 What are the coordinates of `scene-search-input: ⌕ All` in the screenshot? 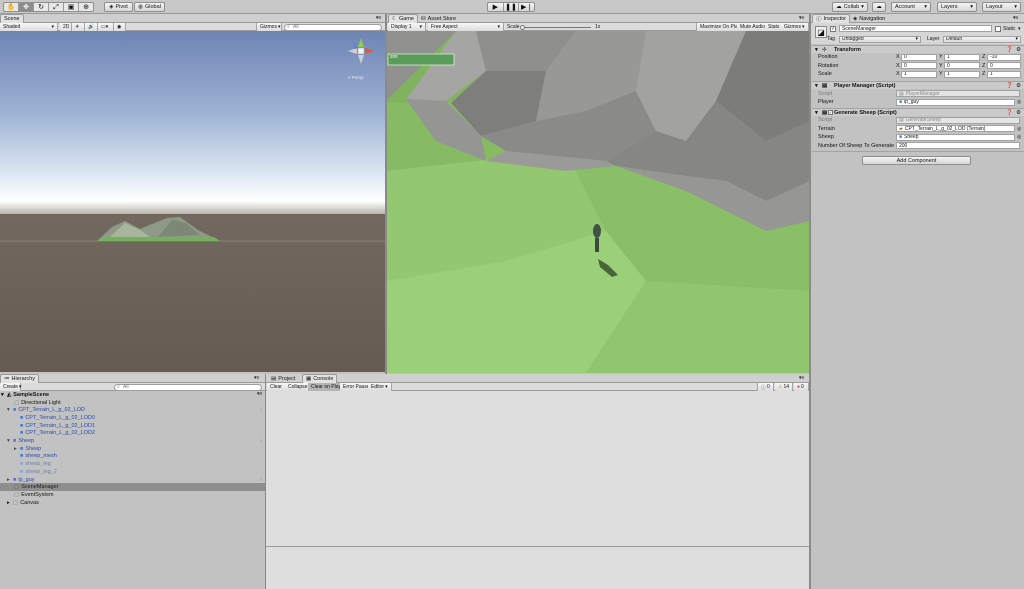 It's located at (333, 27).